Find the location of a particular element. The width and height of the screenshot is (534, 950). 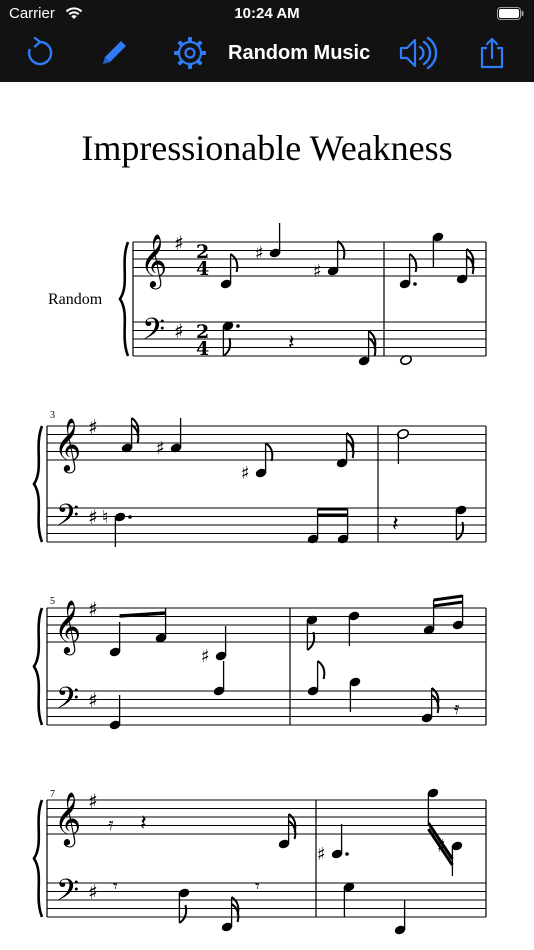

edit-button is located at coordinates (114, 55).